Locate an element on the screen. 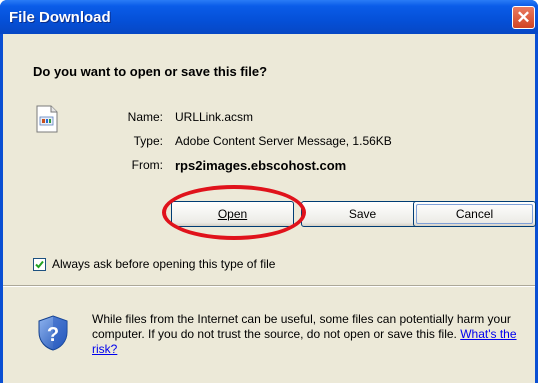  checkmark-icon is located at coordinates (39, 264).